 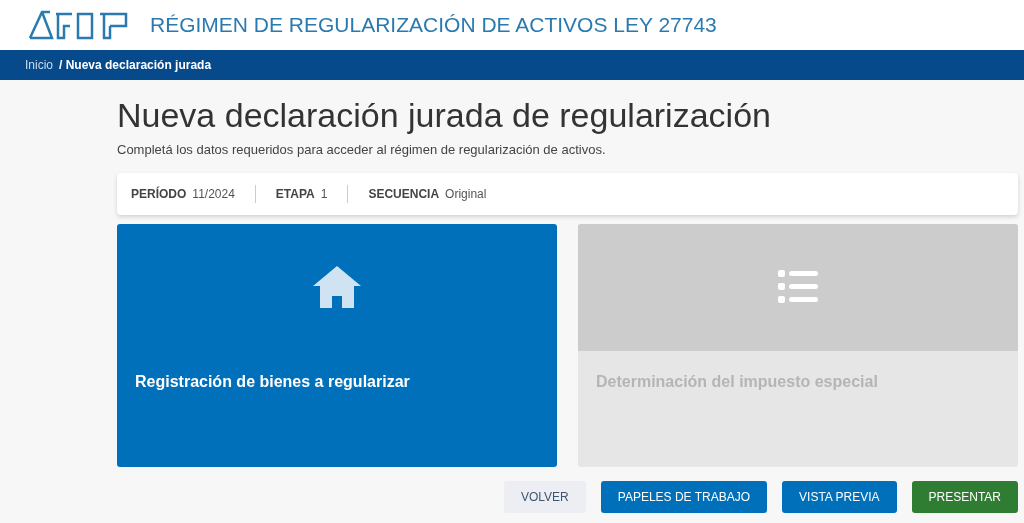 What do you see at coordinates (964, 496) in the screenshot?
I see `action-button: PRESENTAR` at bounding box center [964, 496].